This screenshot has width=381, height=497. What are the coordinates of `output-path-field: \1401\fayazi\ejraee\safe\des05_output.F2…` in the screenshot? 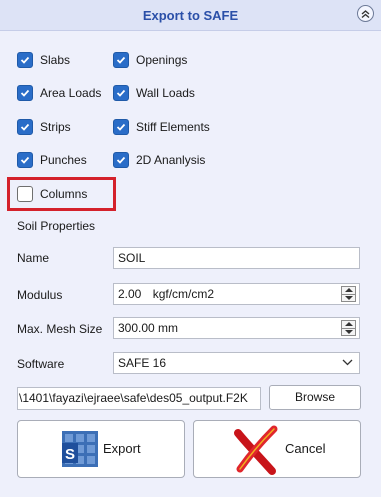 It's located at (139, 398).